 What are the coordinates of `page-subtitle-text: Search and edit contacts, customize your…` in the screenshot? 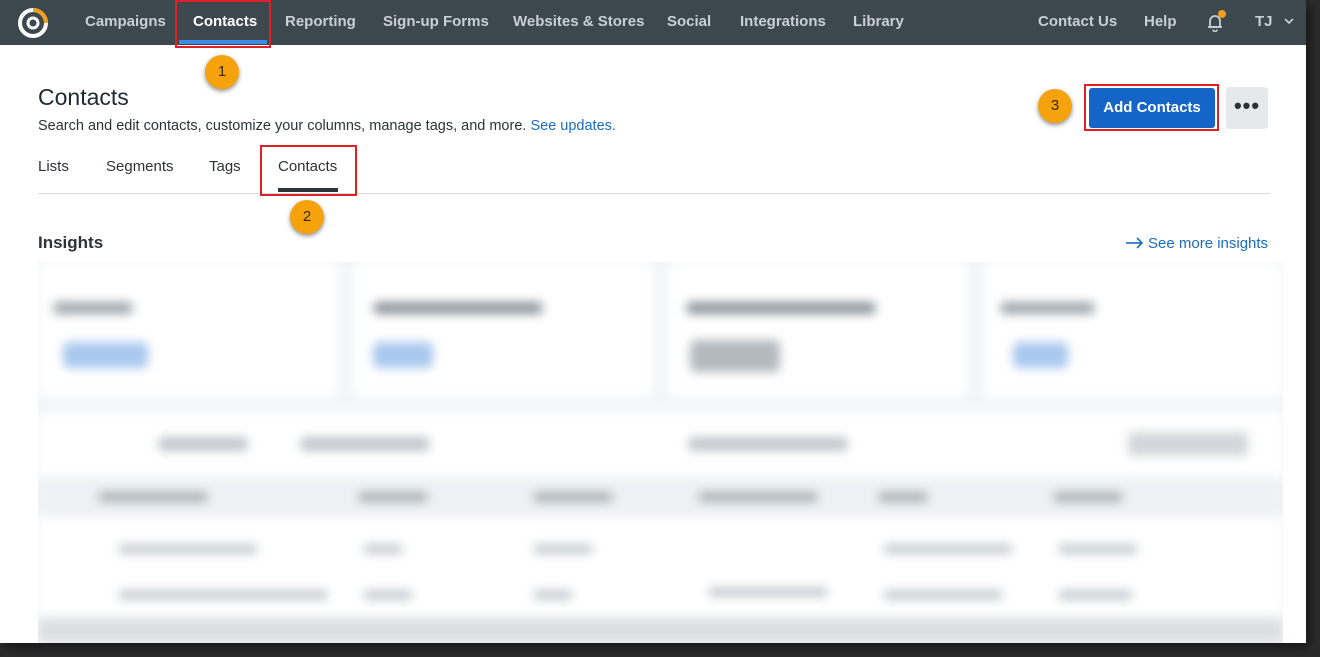 It's located at (282, 126).